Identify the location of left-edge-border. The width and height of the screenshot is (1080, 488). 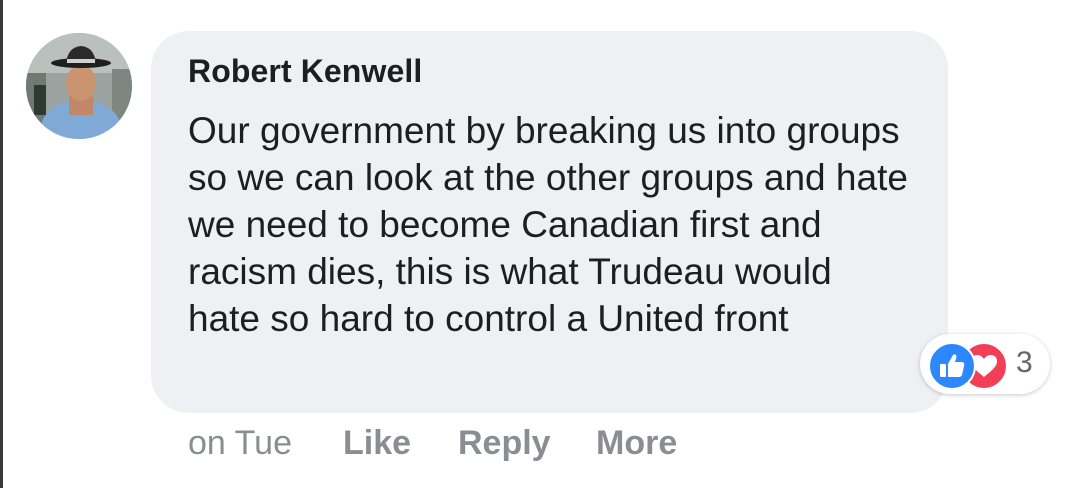
(1, 244).